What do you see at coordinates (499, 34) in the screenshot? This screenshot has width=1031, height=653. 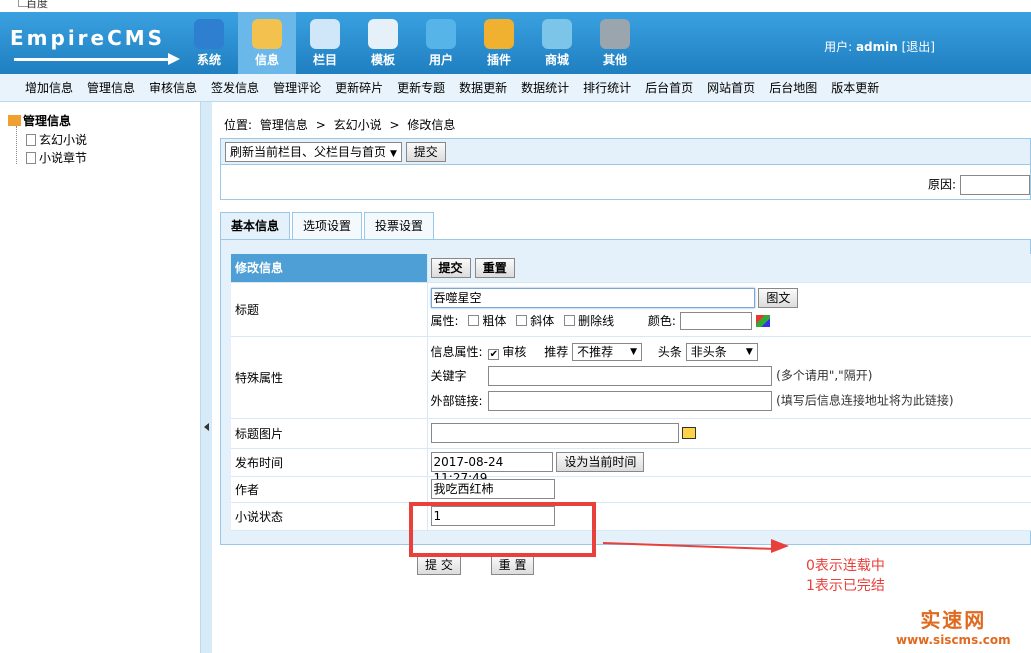 I see `tools-icon` at bounding box center [499, 34].